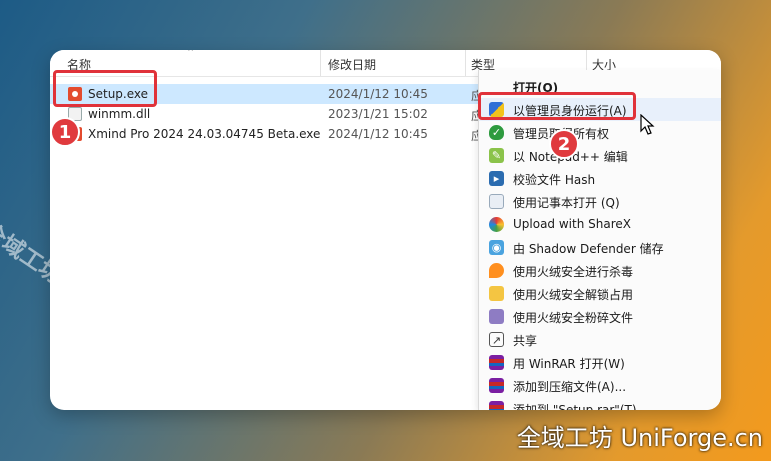  Describe the element at coordinates (600, 155) in the screenshot. I see `menu-item-notepadpp: ✎ 以 Notepad++ 编辑` at that location.